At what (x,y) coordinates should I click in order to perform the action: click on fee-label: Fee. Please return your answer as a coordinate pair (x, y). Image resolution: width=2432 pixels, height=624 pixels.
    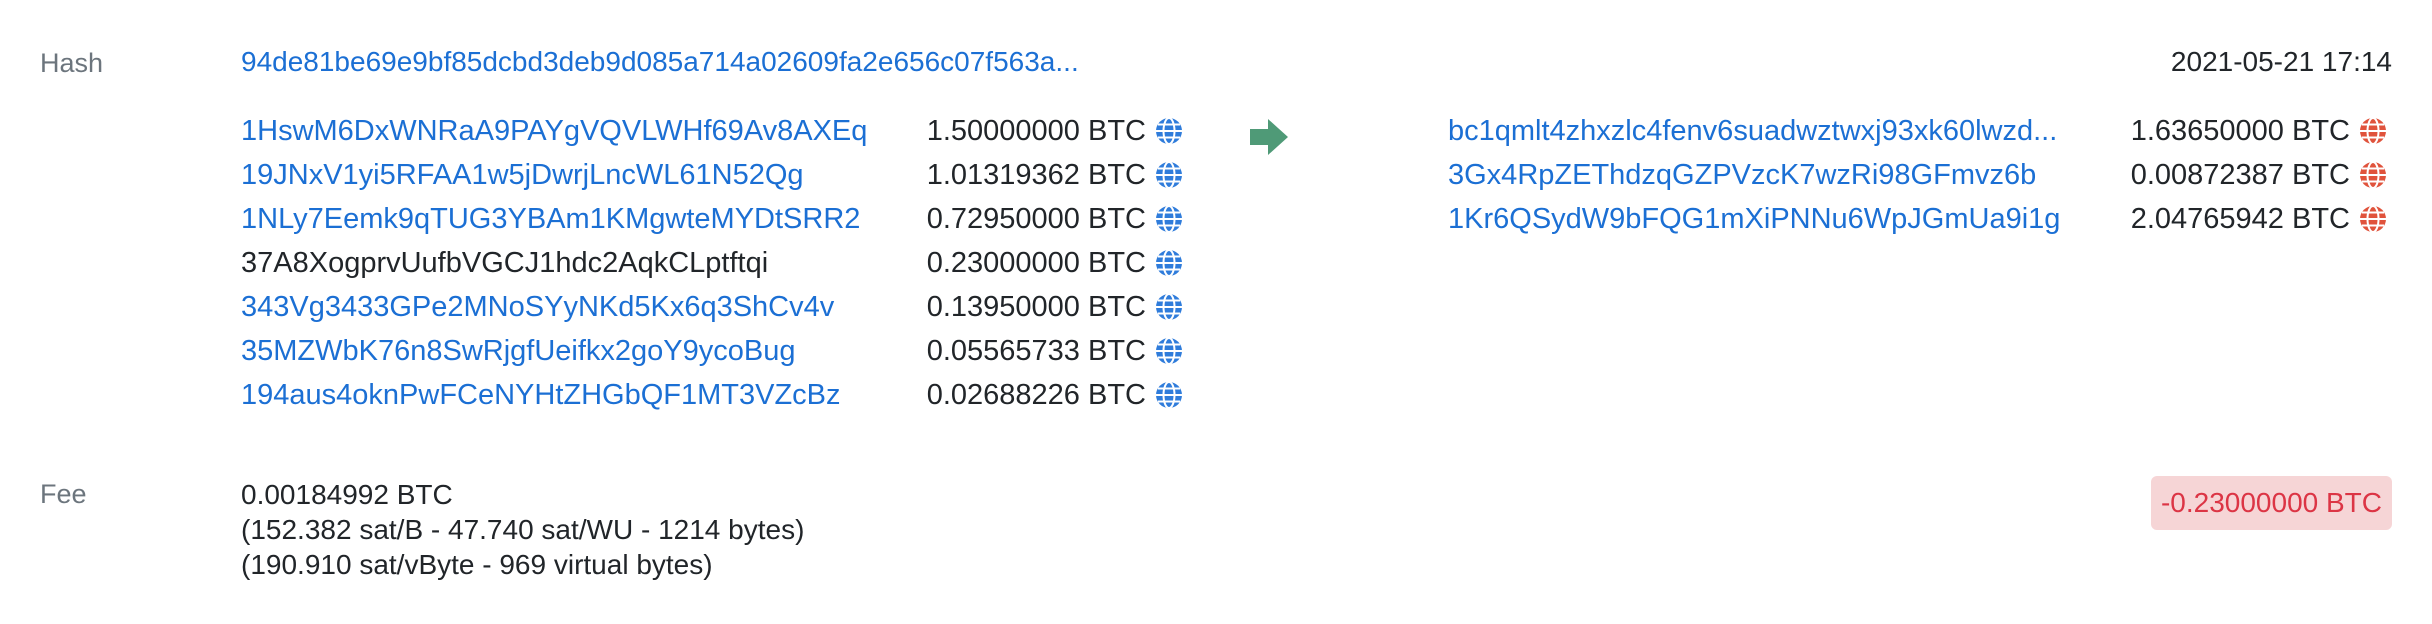
    Looking at the image, I should click on (63, 494).